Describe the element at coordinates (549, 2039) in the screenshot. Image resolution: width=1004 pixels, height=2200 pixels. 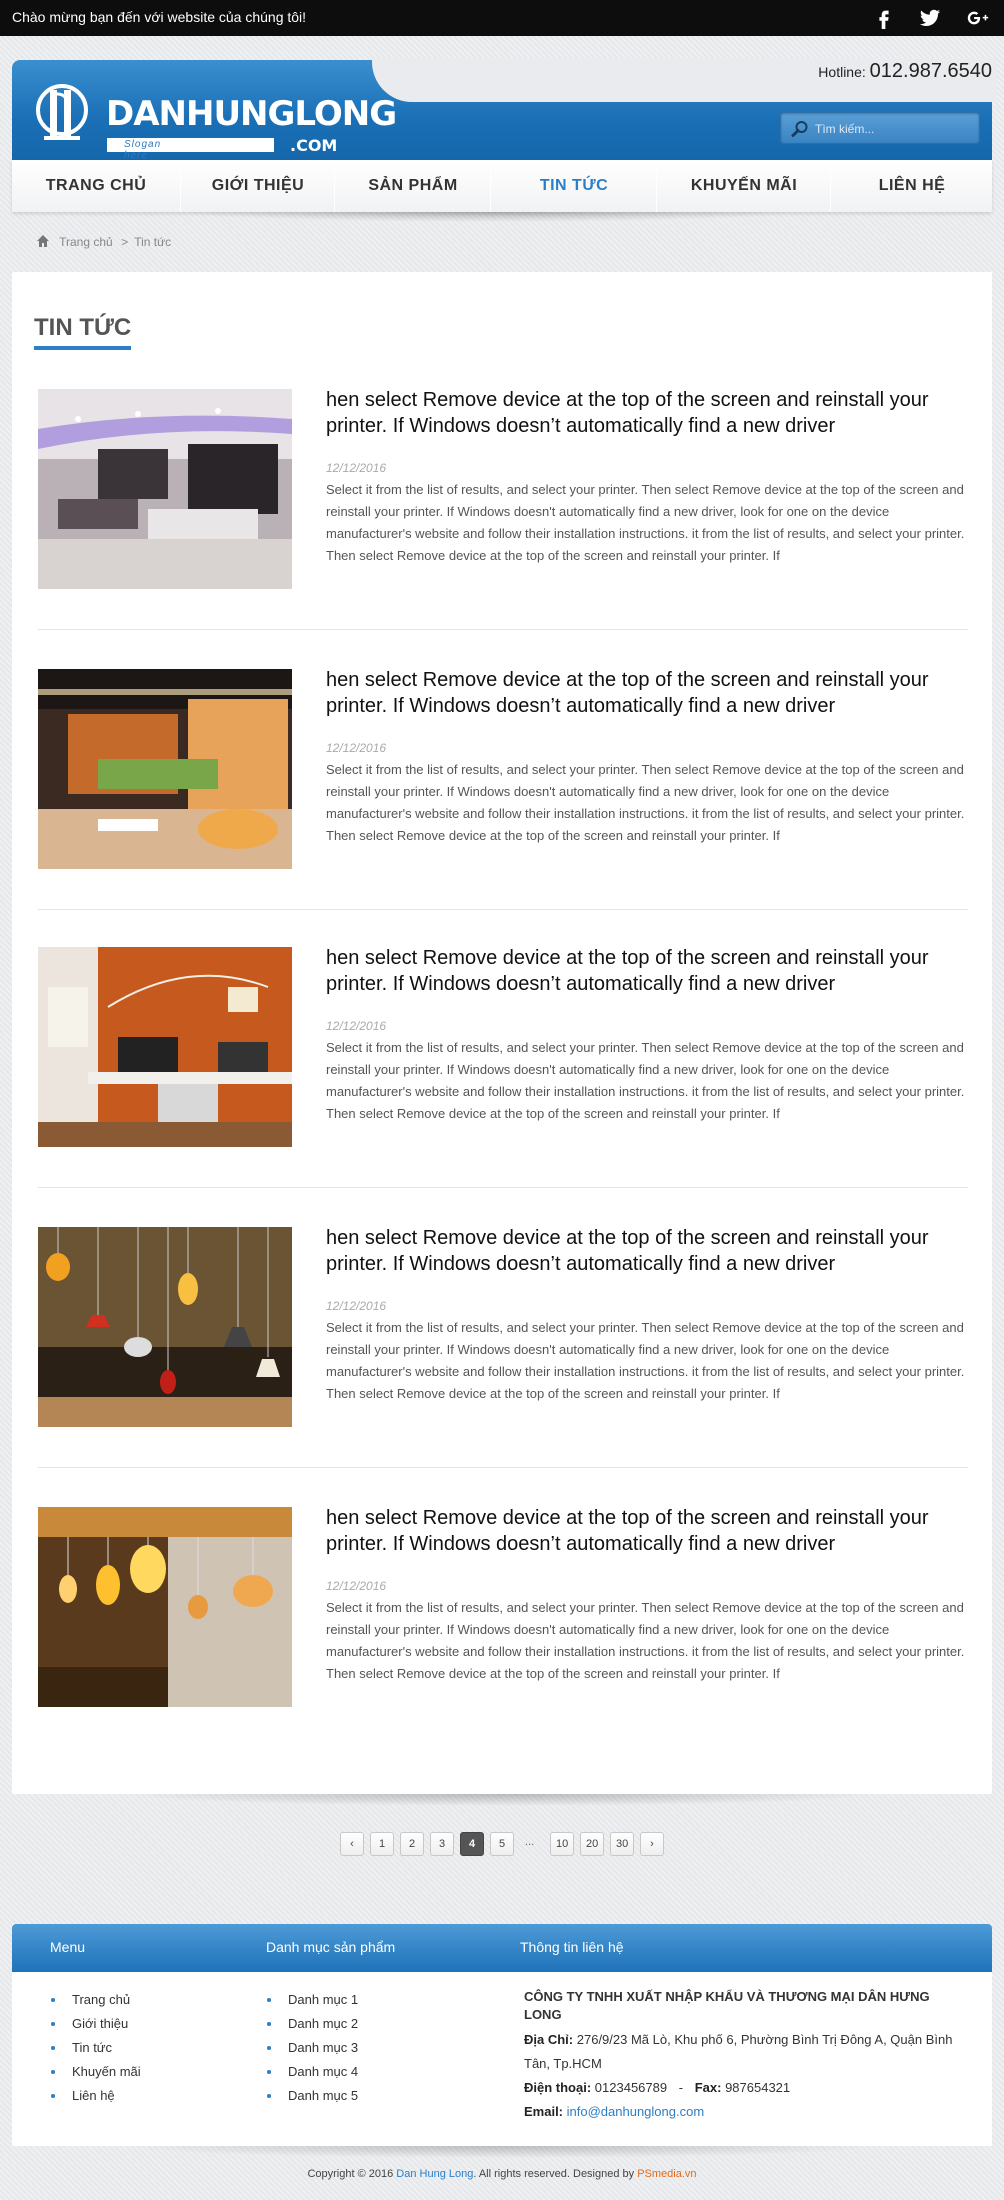
I see `address-label: Địa Chỉ:` at that location.